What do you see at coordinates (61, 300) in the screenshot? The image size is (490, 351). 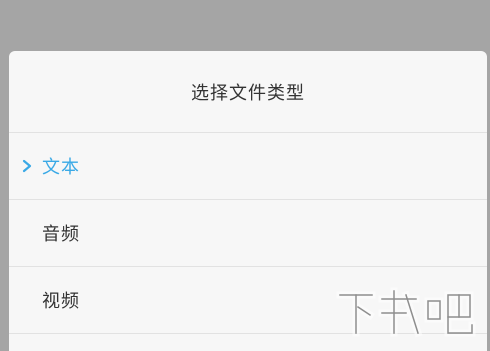 I see `option-label: 视频` at bounding box center [61, 300].